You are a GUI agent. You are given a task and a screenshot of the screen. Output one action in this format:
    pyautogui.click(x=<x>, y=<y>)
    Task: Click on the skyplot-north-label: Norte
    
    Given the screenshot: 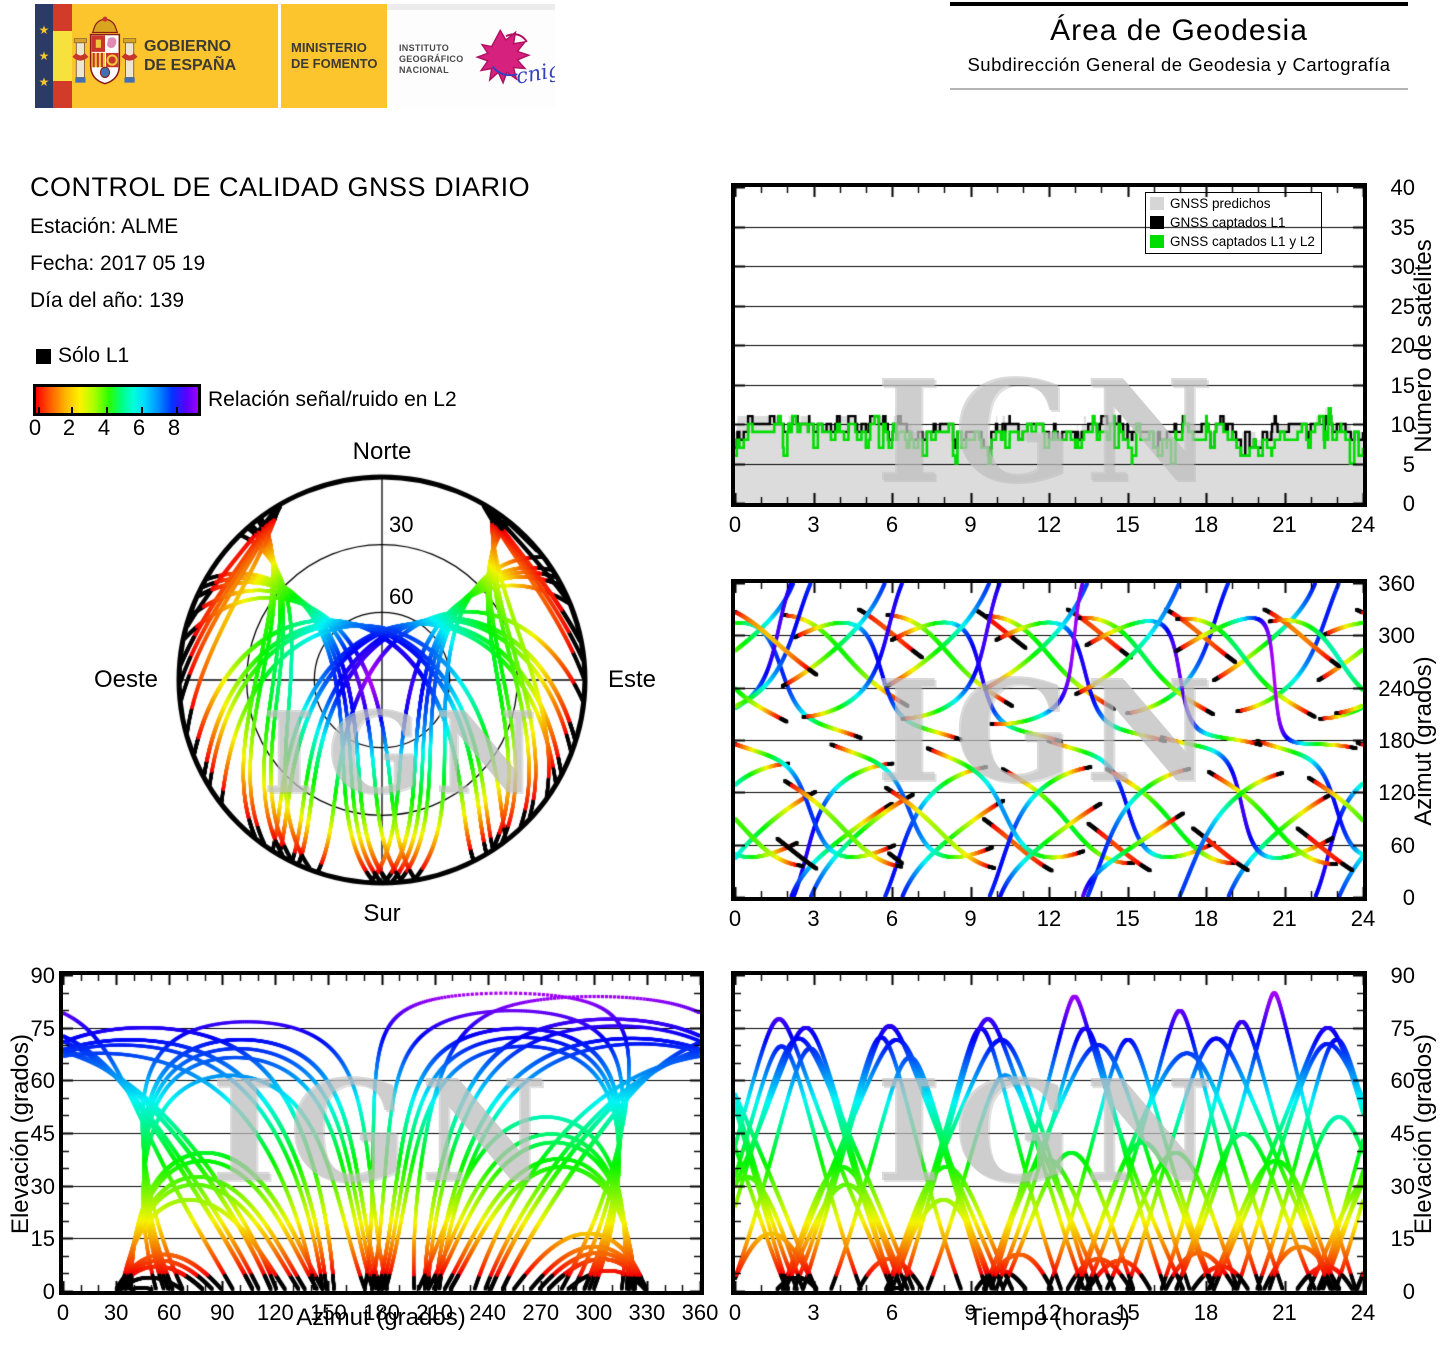 What is the action you would take?
    pyautogui.click(x=382, y=451)
    